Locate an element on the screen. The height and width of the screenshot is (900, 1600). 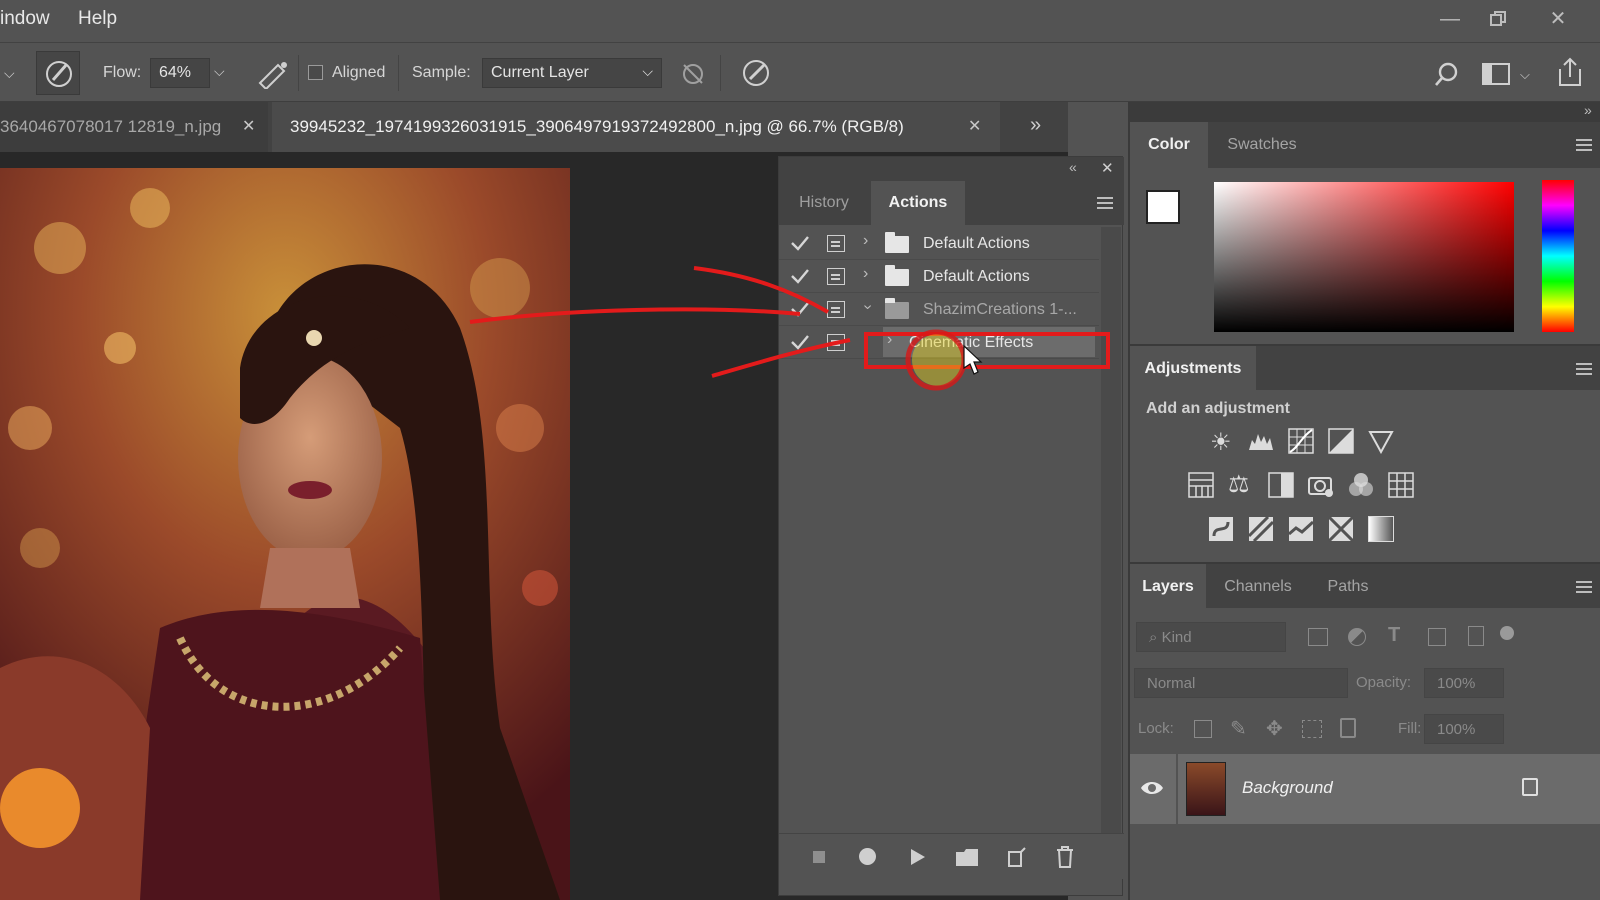
tab-paths: Paths is located at coordinates (1348, 587).